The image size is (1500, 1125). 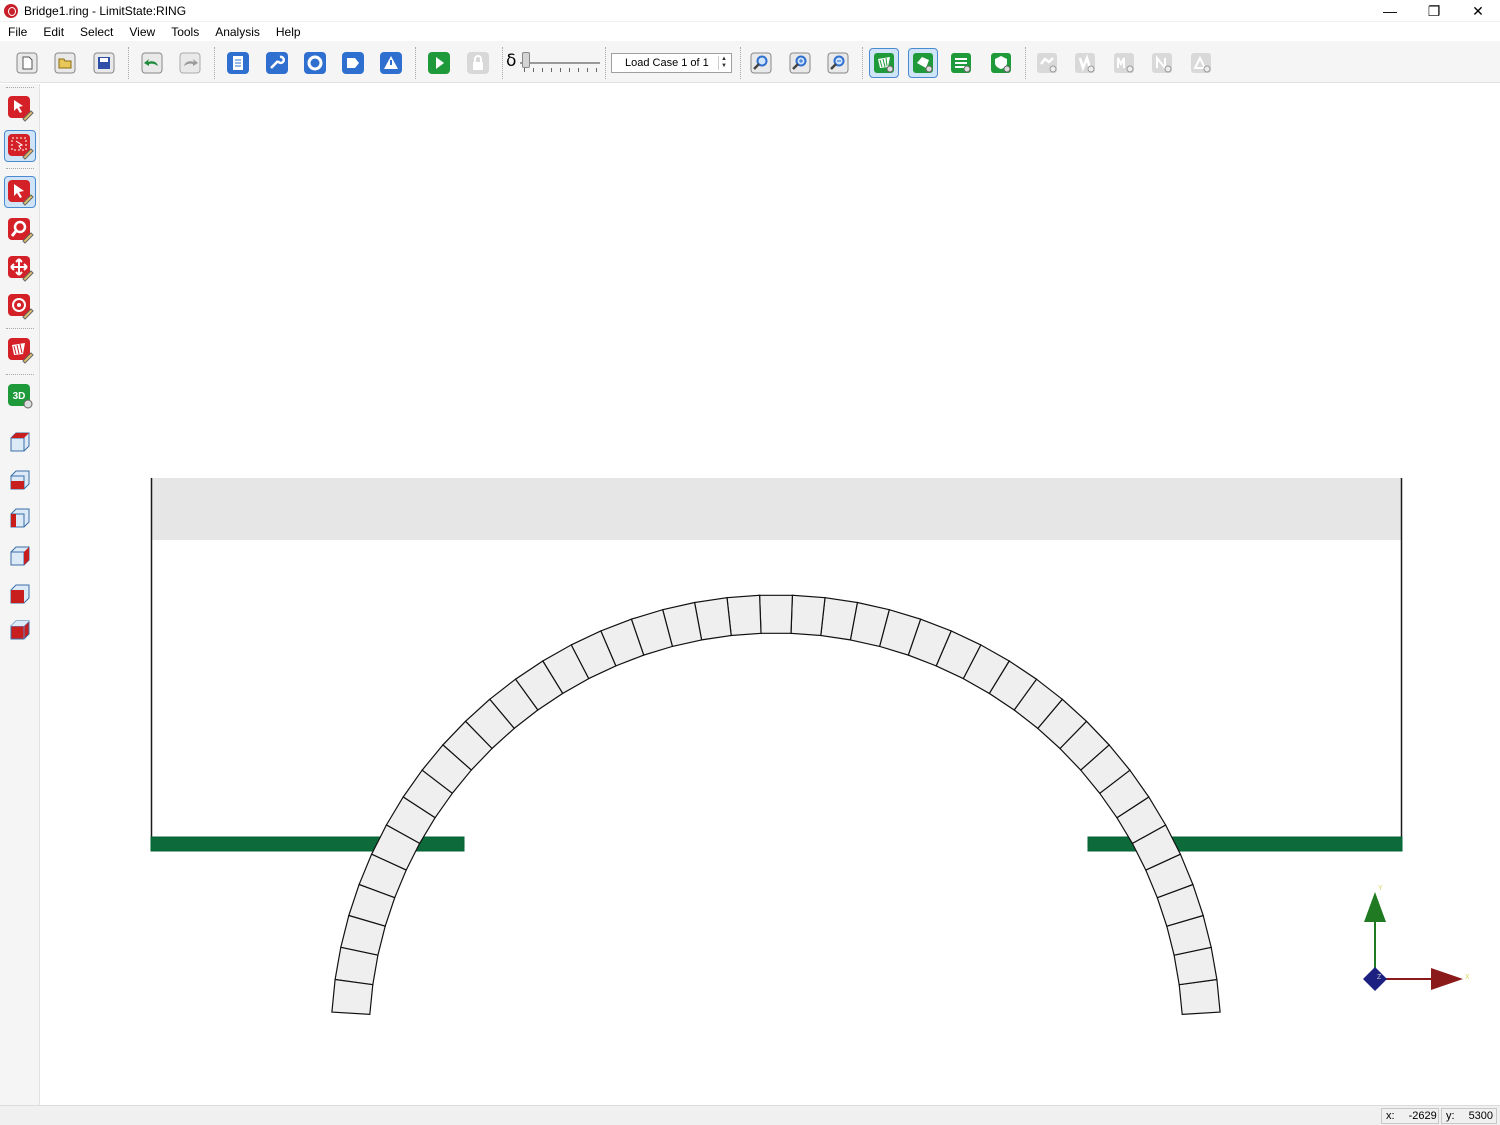 What do you see at coordinates (20, 306) in the screenshot?
I see `rotate-tool-button` at bounding box center [20, 306].